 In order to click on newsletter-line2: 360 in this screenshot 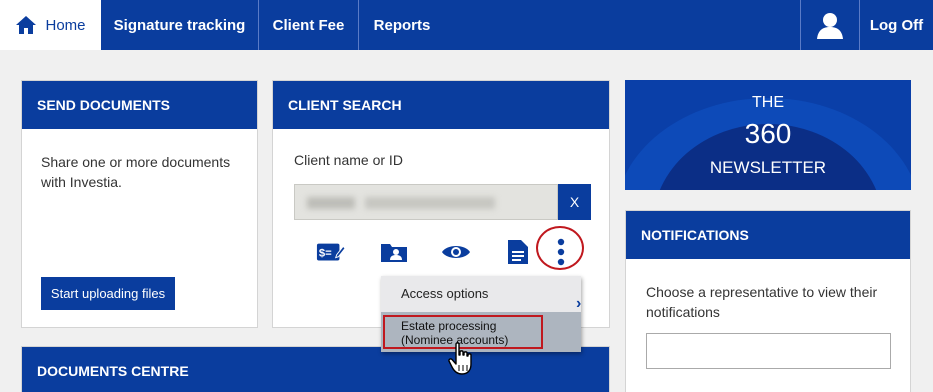, I will do `click(768, 133)`.